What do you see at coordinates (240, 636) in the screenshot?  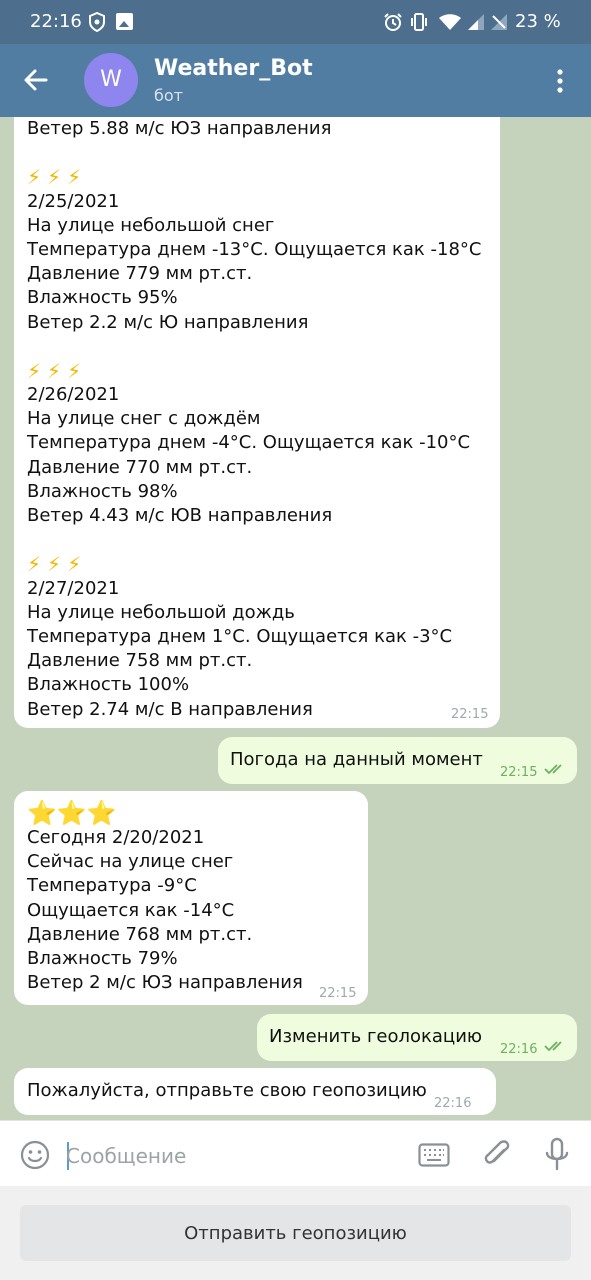 I see `forecast-temperature: Температура днем 1°C. Ощущается как -3°C` at bounding box center [240, 636].